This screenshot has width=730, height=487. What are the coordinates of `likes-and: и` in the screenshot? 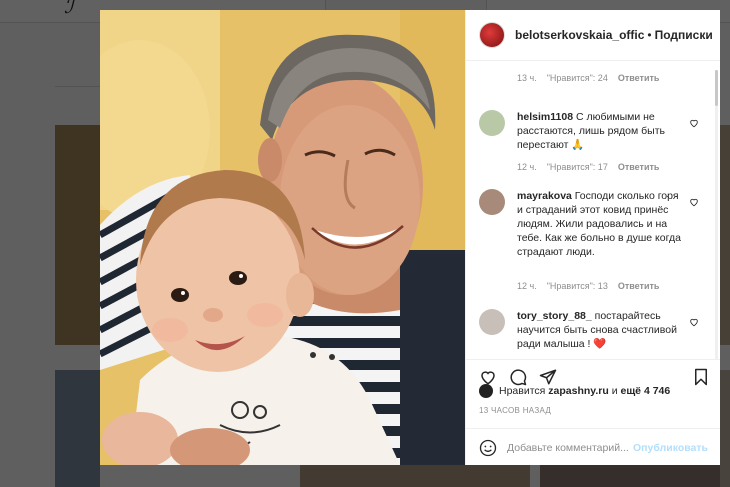 It's located at (614, 391).